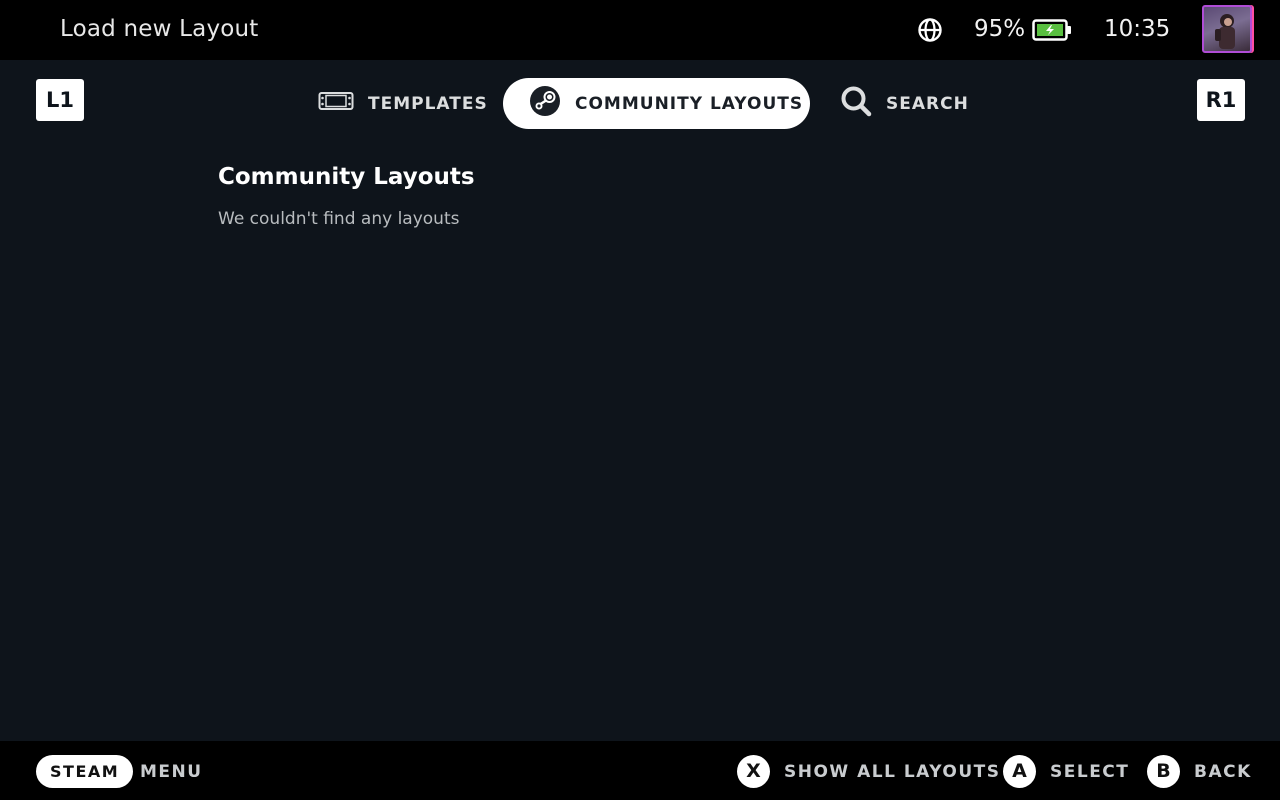 This screenshot has height=800, width=1280. Describe the element at coordinates (1000, 29) in the screenshot. I see `battery-percent: 95%` at that location.